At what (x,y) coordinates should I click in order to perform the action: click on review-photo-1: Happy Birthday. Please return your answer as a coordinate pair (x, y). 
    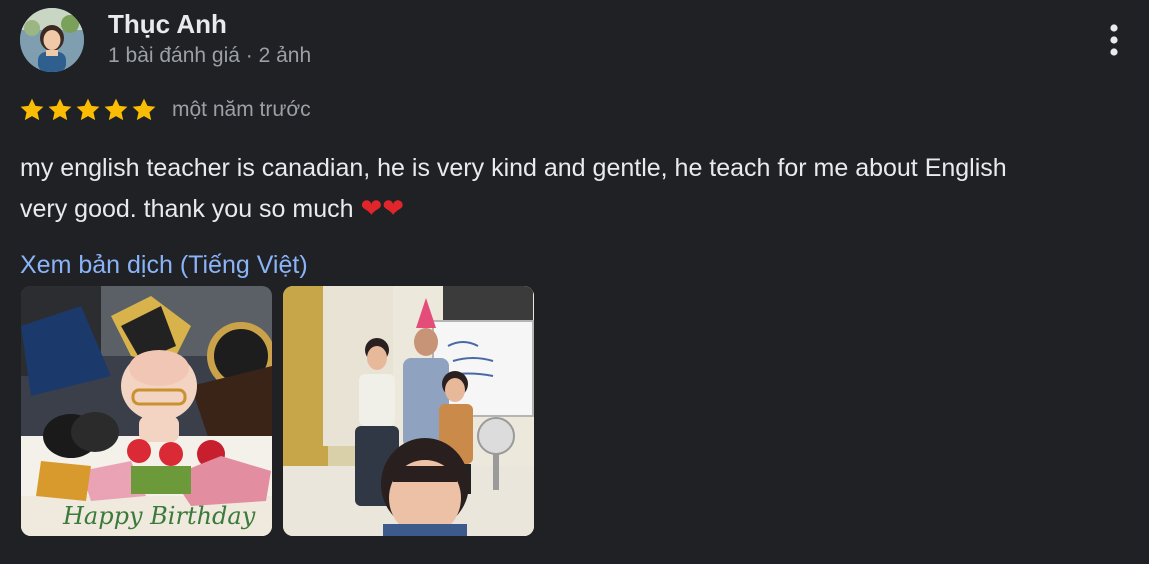
    Looking at the image, I should click on (146, 411).